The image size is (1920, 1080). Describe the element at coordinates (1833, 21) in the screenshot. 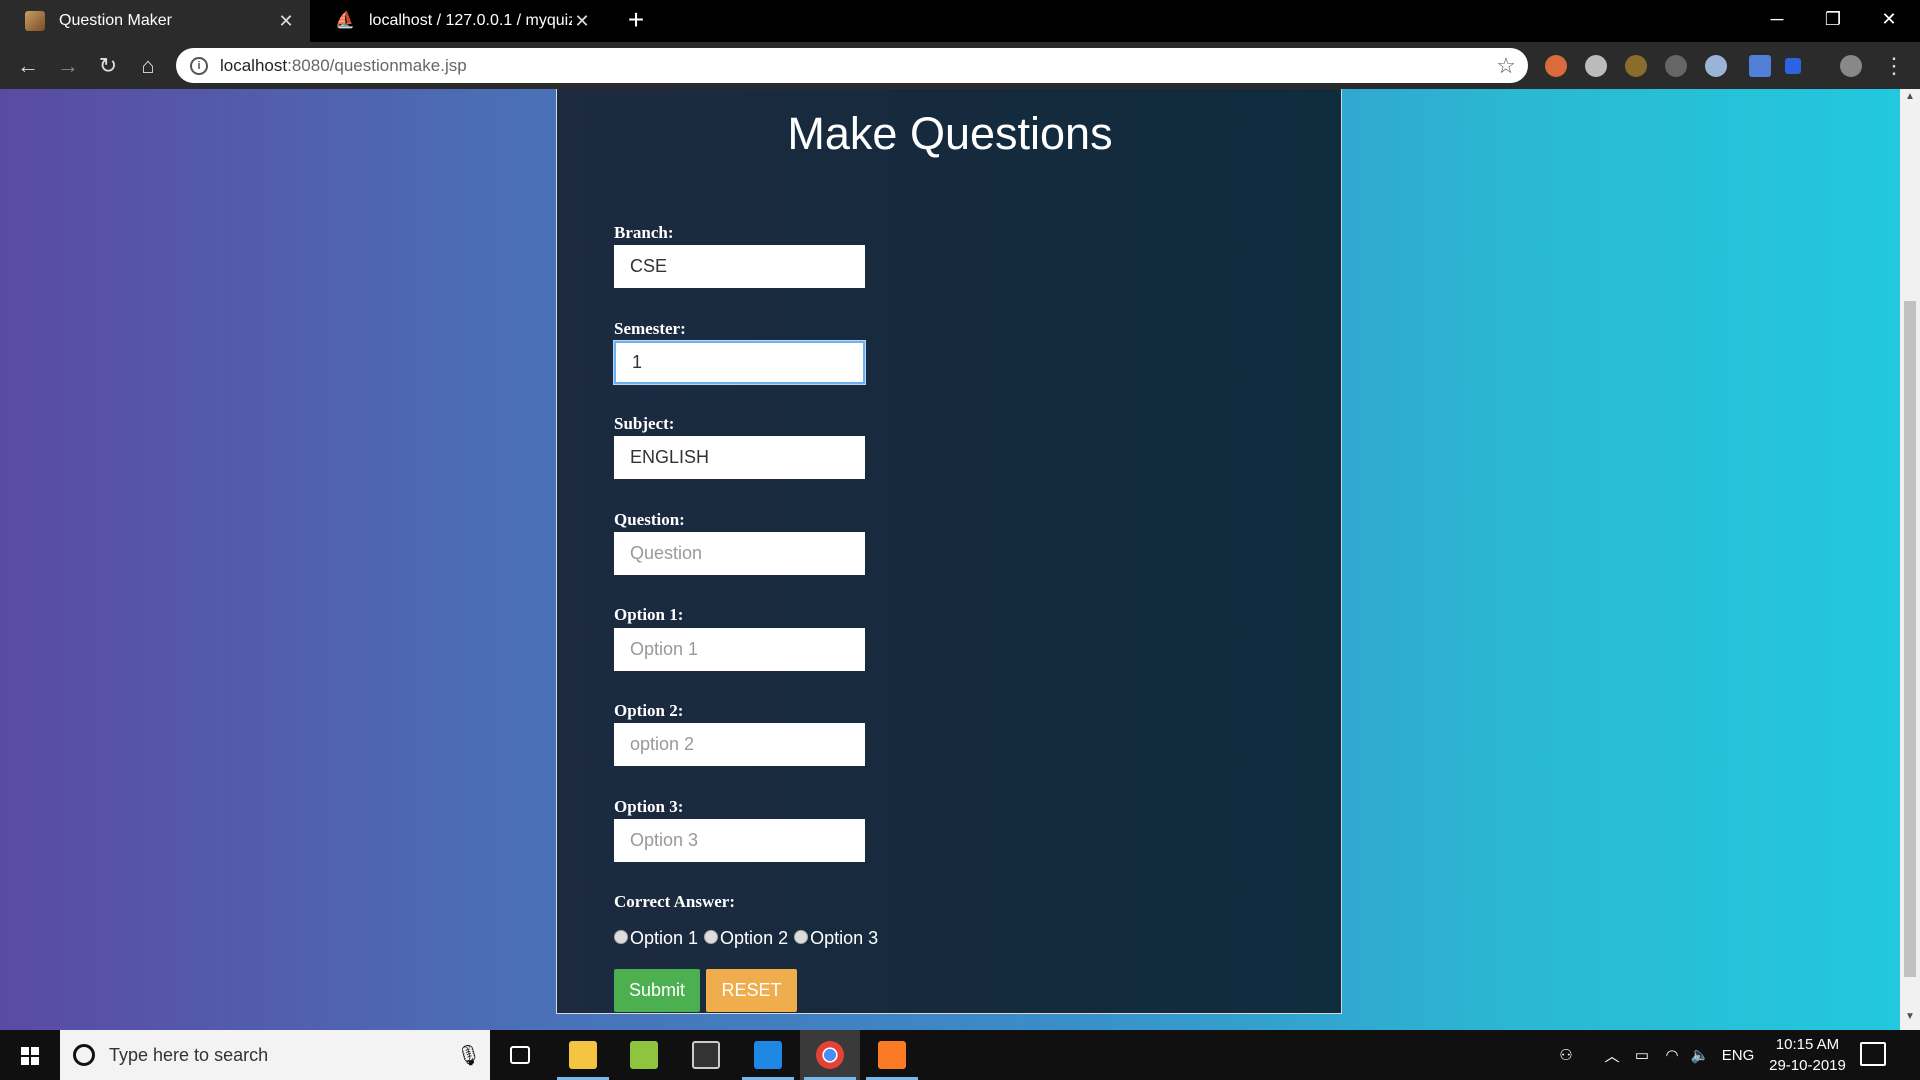

I see `restore-button: ❐` at that location.